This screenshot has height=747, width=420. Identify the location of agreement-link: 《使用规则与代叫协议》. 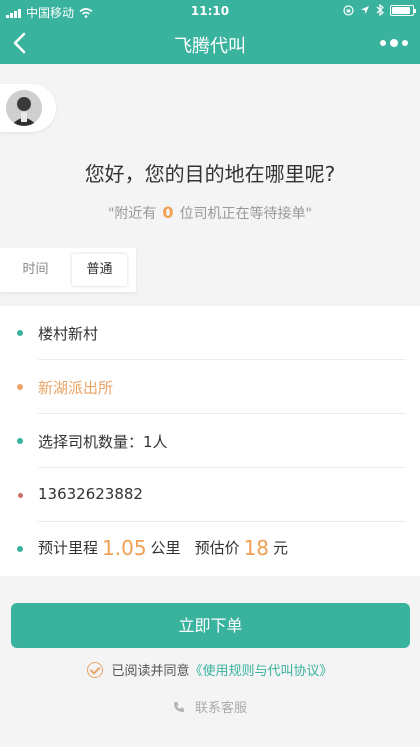
(261, 671).